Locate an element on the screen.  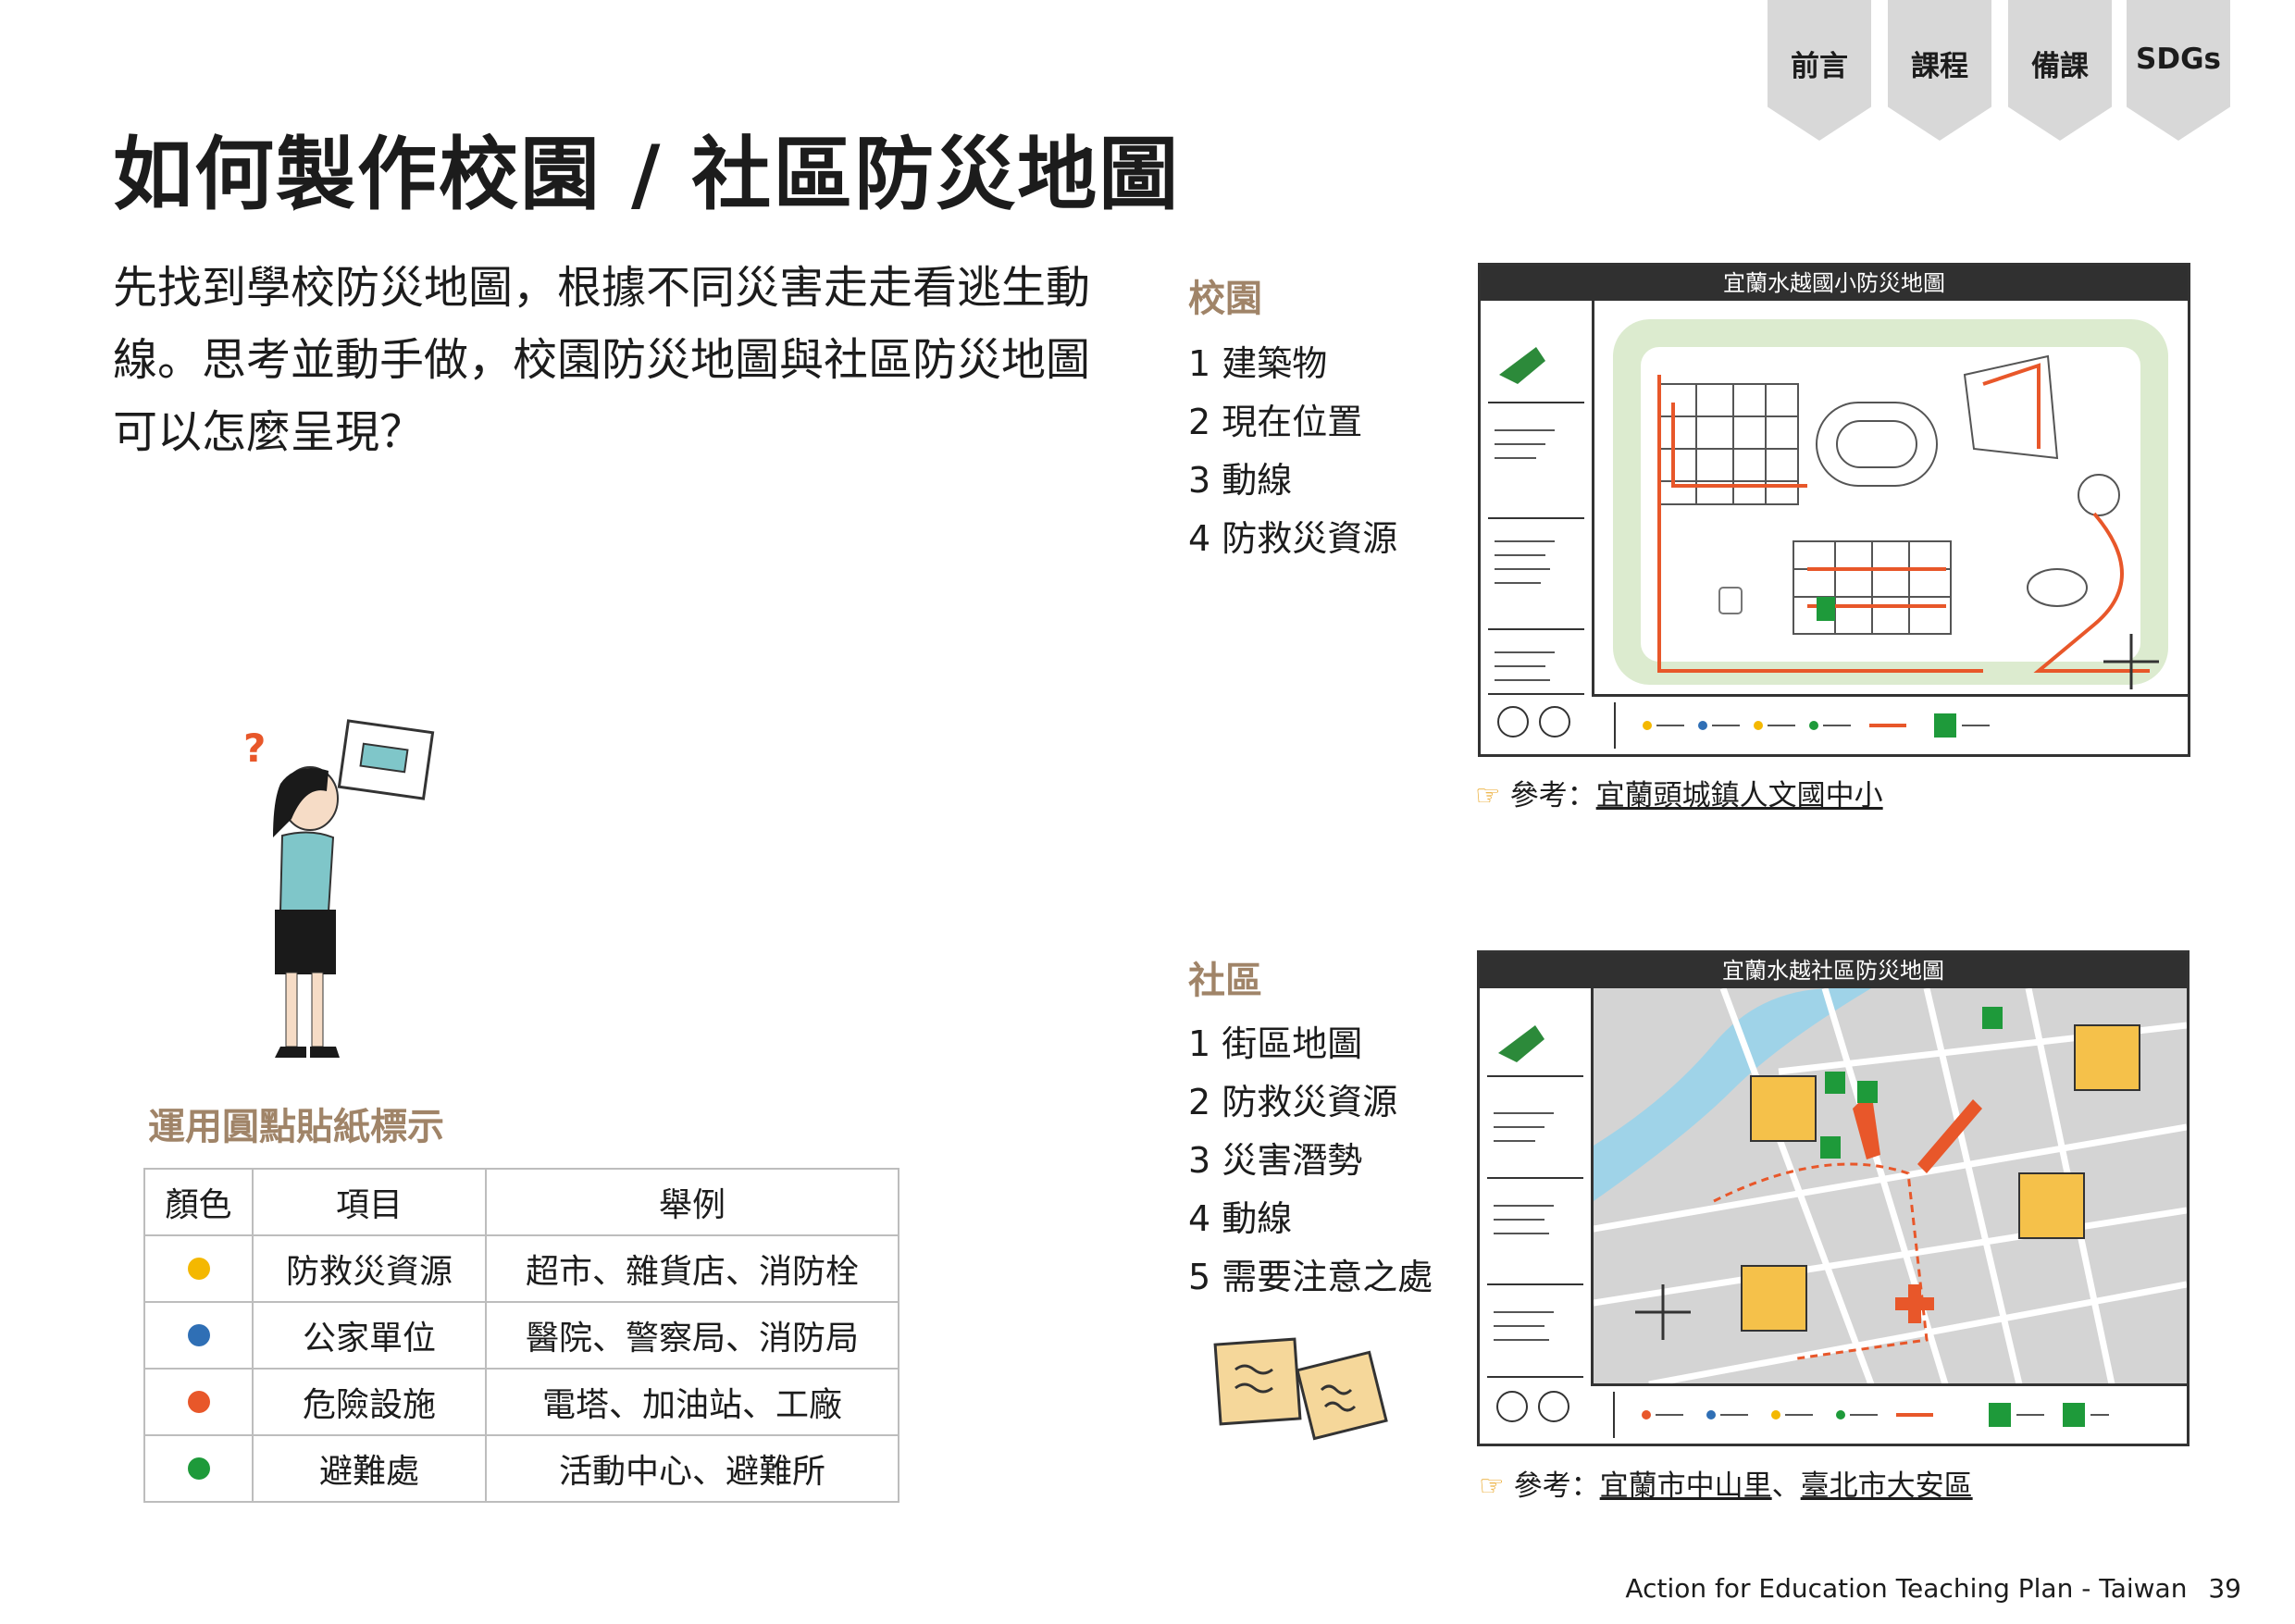
tab-sdgs: SDGs is located at coordinates (2178, 70).